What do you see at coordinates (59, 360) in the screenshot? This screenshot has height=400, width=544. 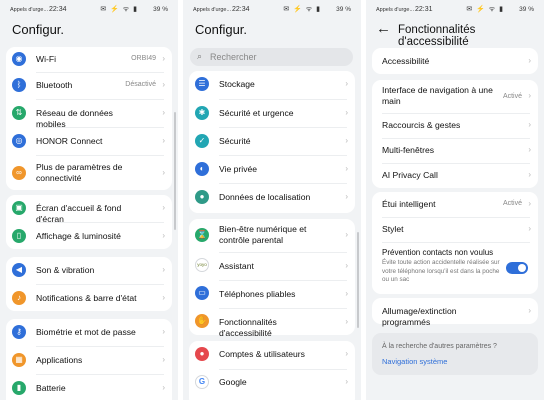 I see `settings-item-label: Applications` at bounding box center [59, 360].